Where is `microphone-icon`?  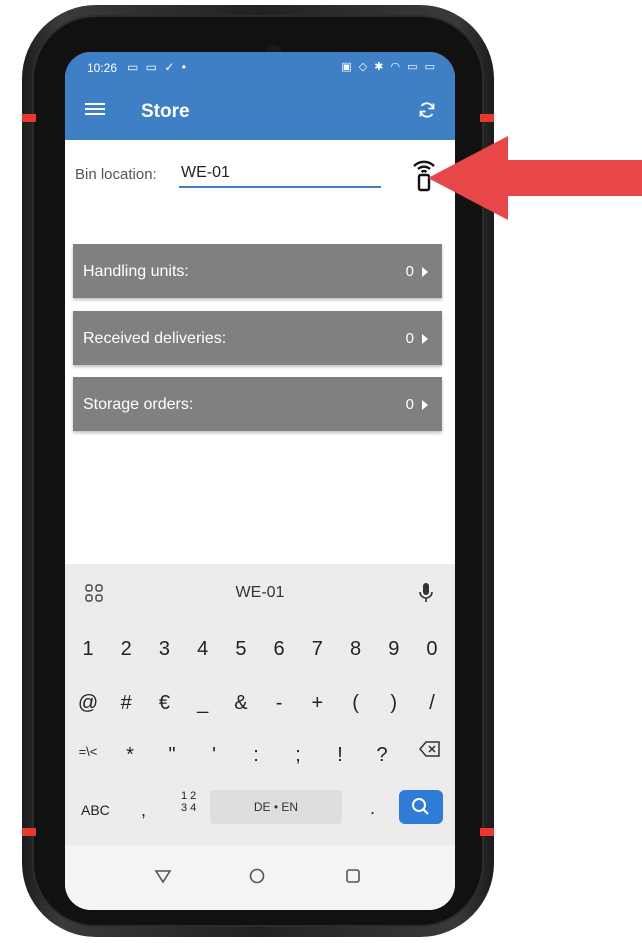 microphone-icon is located at coordinates (426, 593).